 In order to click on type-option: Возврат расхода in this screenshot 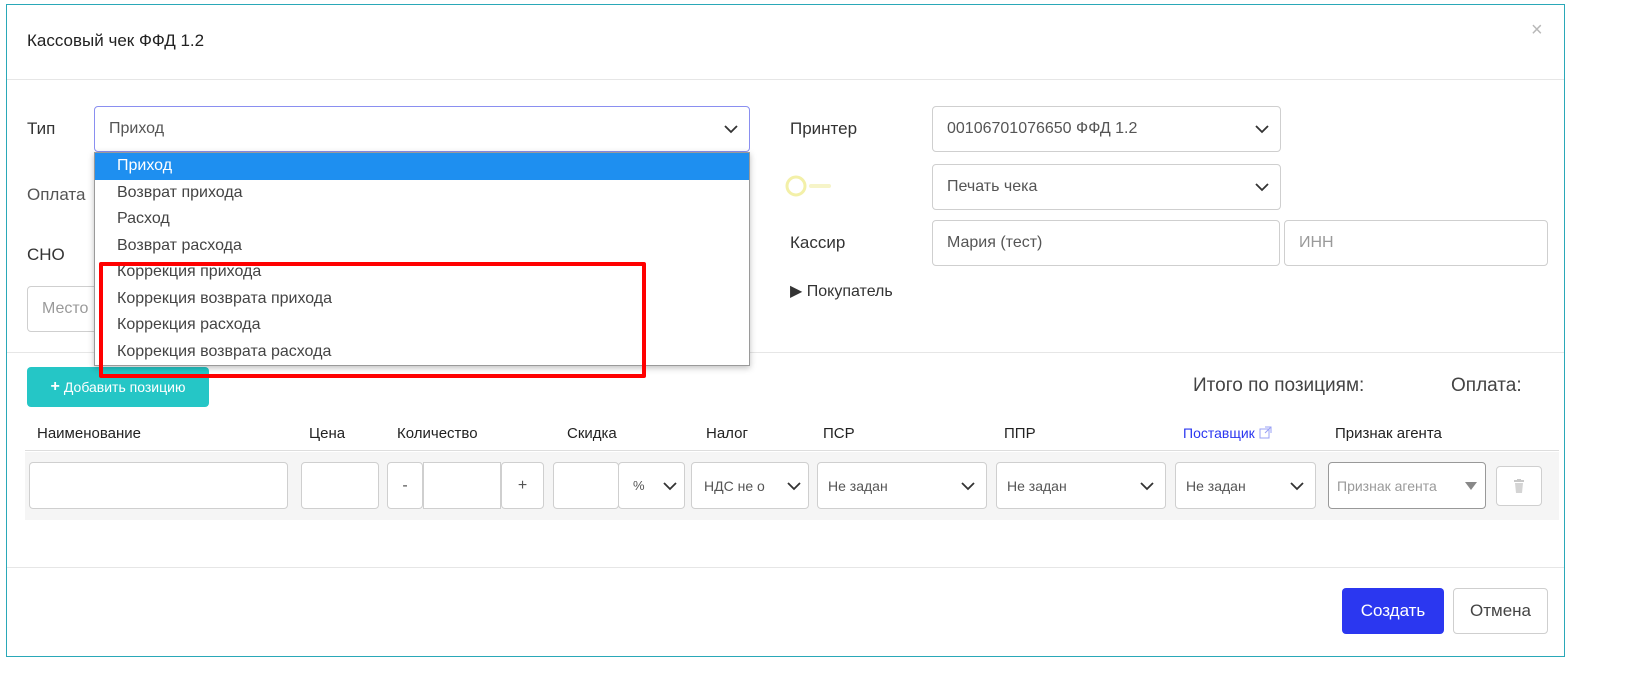, I will do `click(422, 246)`.